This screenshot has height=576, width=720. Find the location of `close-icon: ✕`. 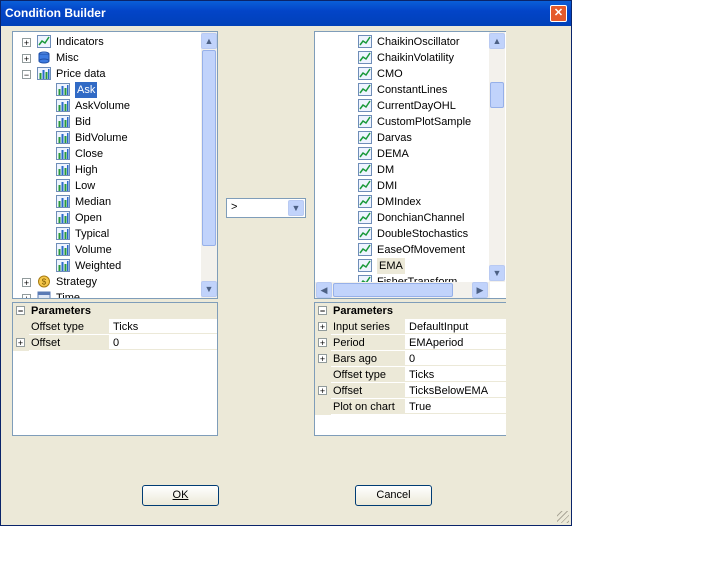

close-icon: ✕ is located at coordinates (558, 13).